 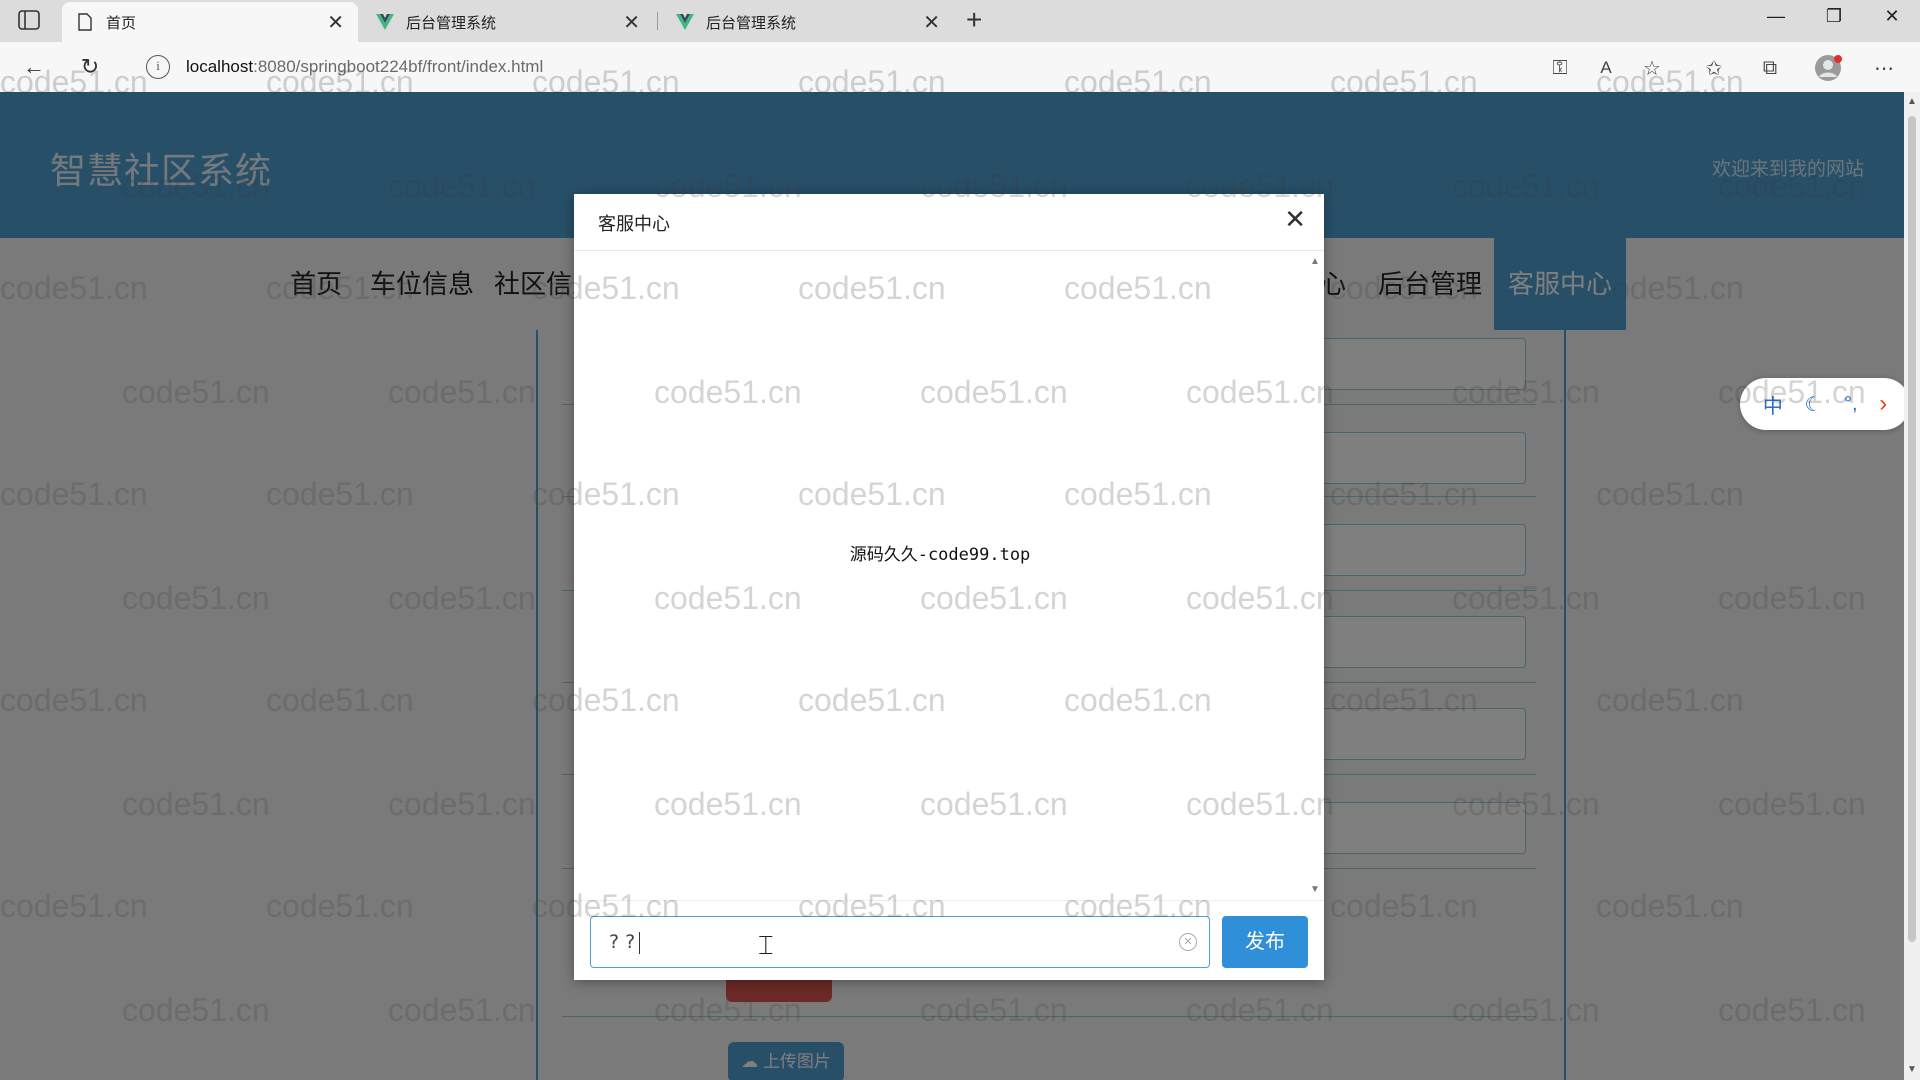 I want to click on moon-icon: ☾, so click(x=1813, y=404).